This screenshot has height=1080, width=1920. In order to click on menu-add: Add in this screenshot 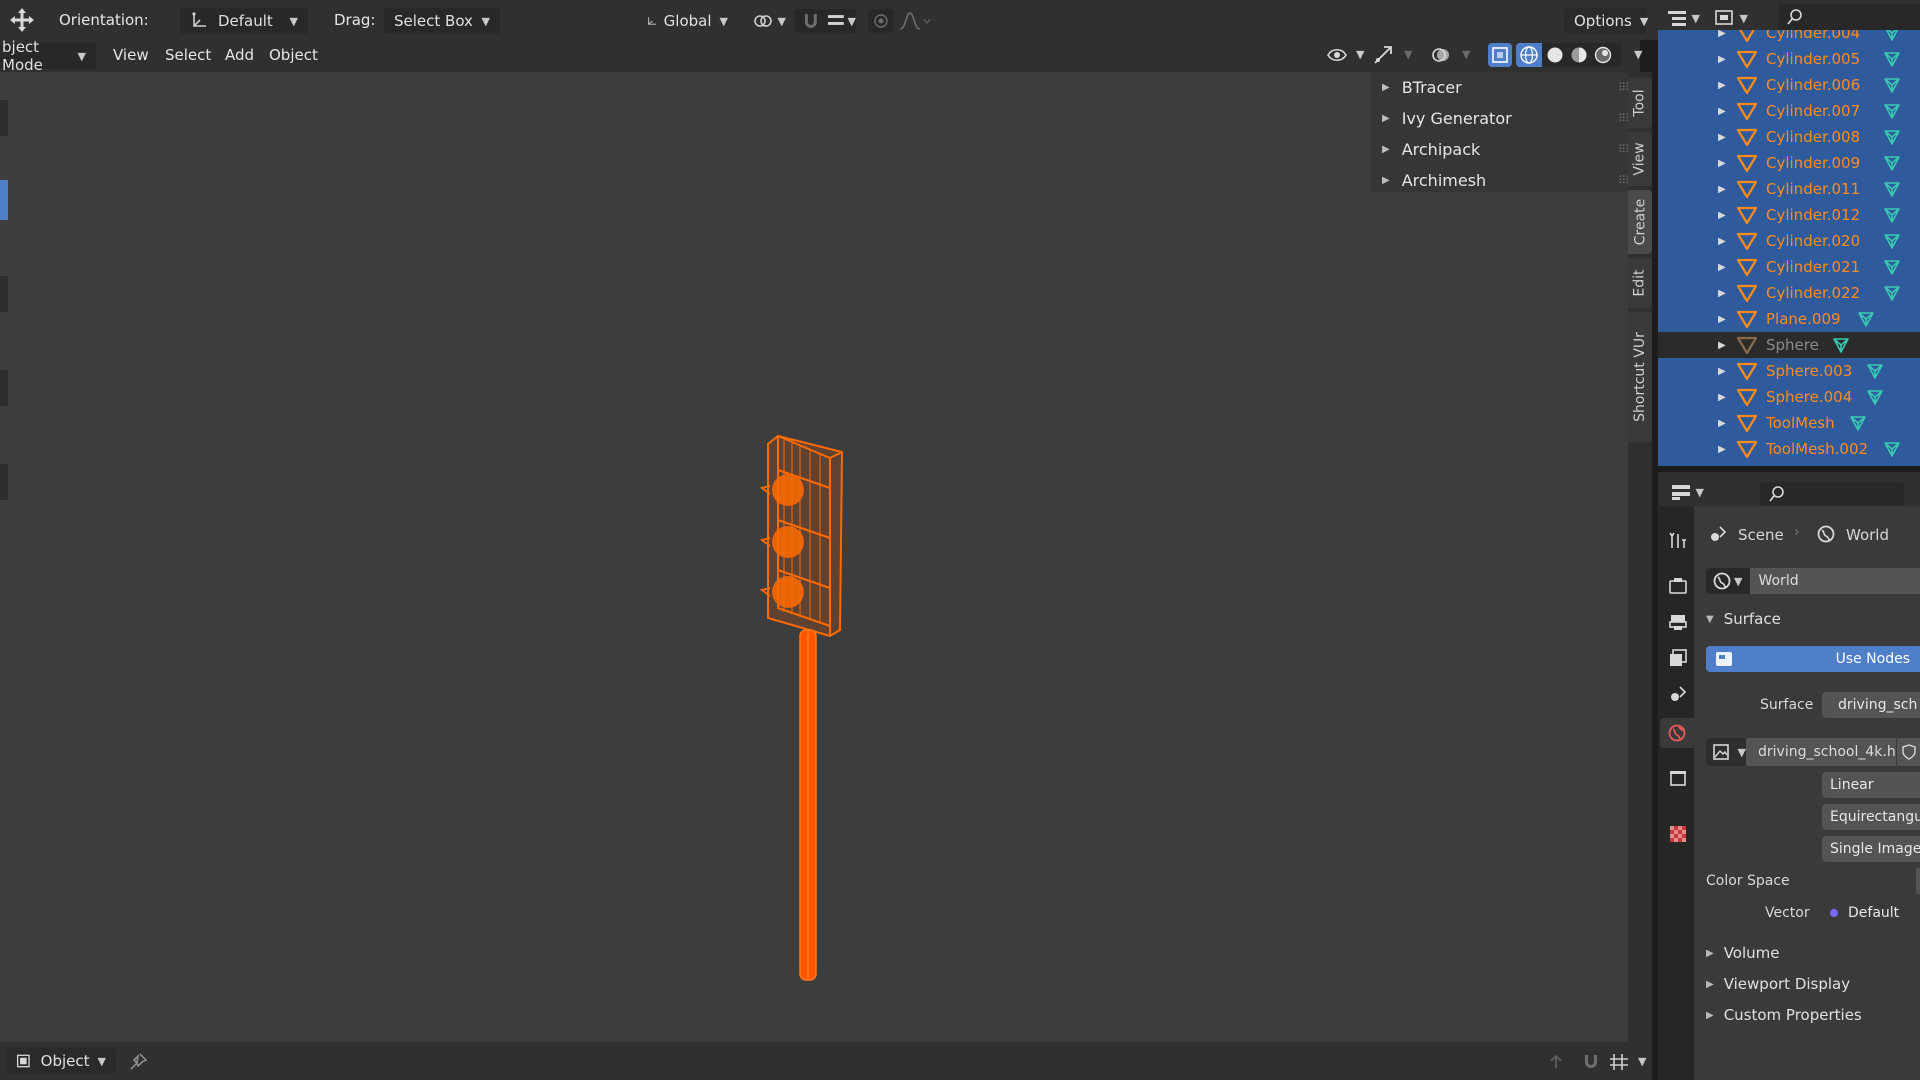, I will do `click(239, 55)`.